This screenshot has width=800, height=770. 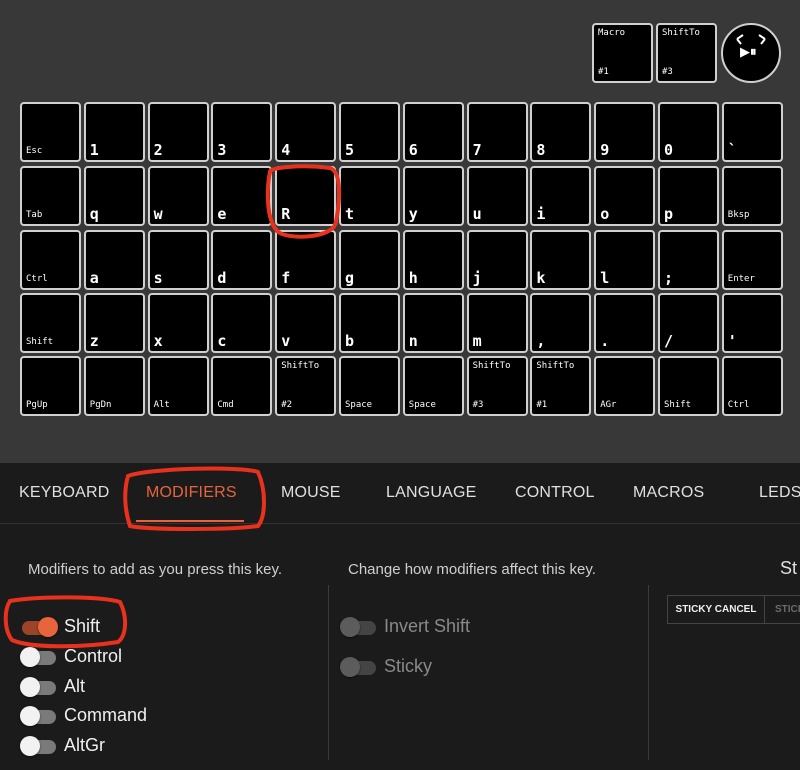 I want to click on key-label: /, so click(x=669, y=341).